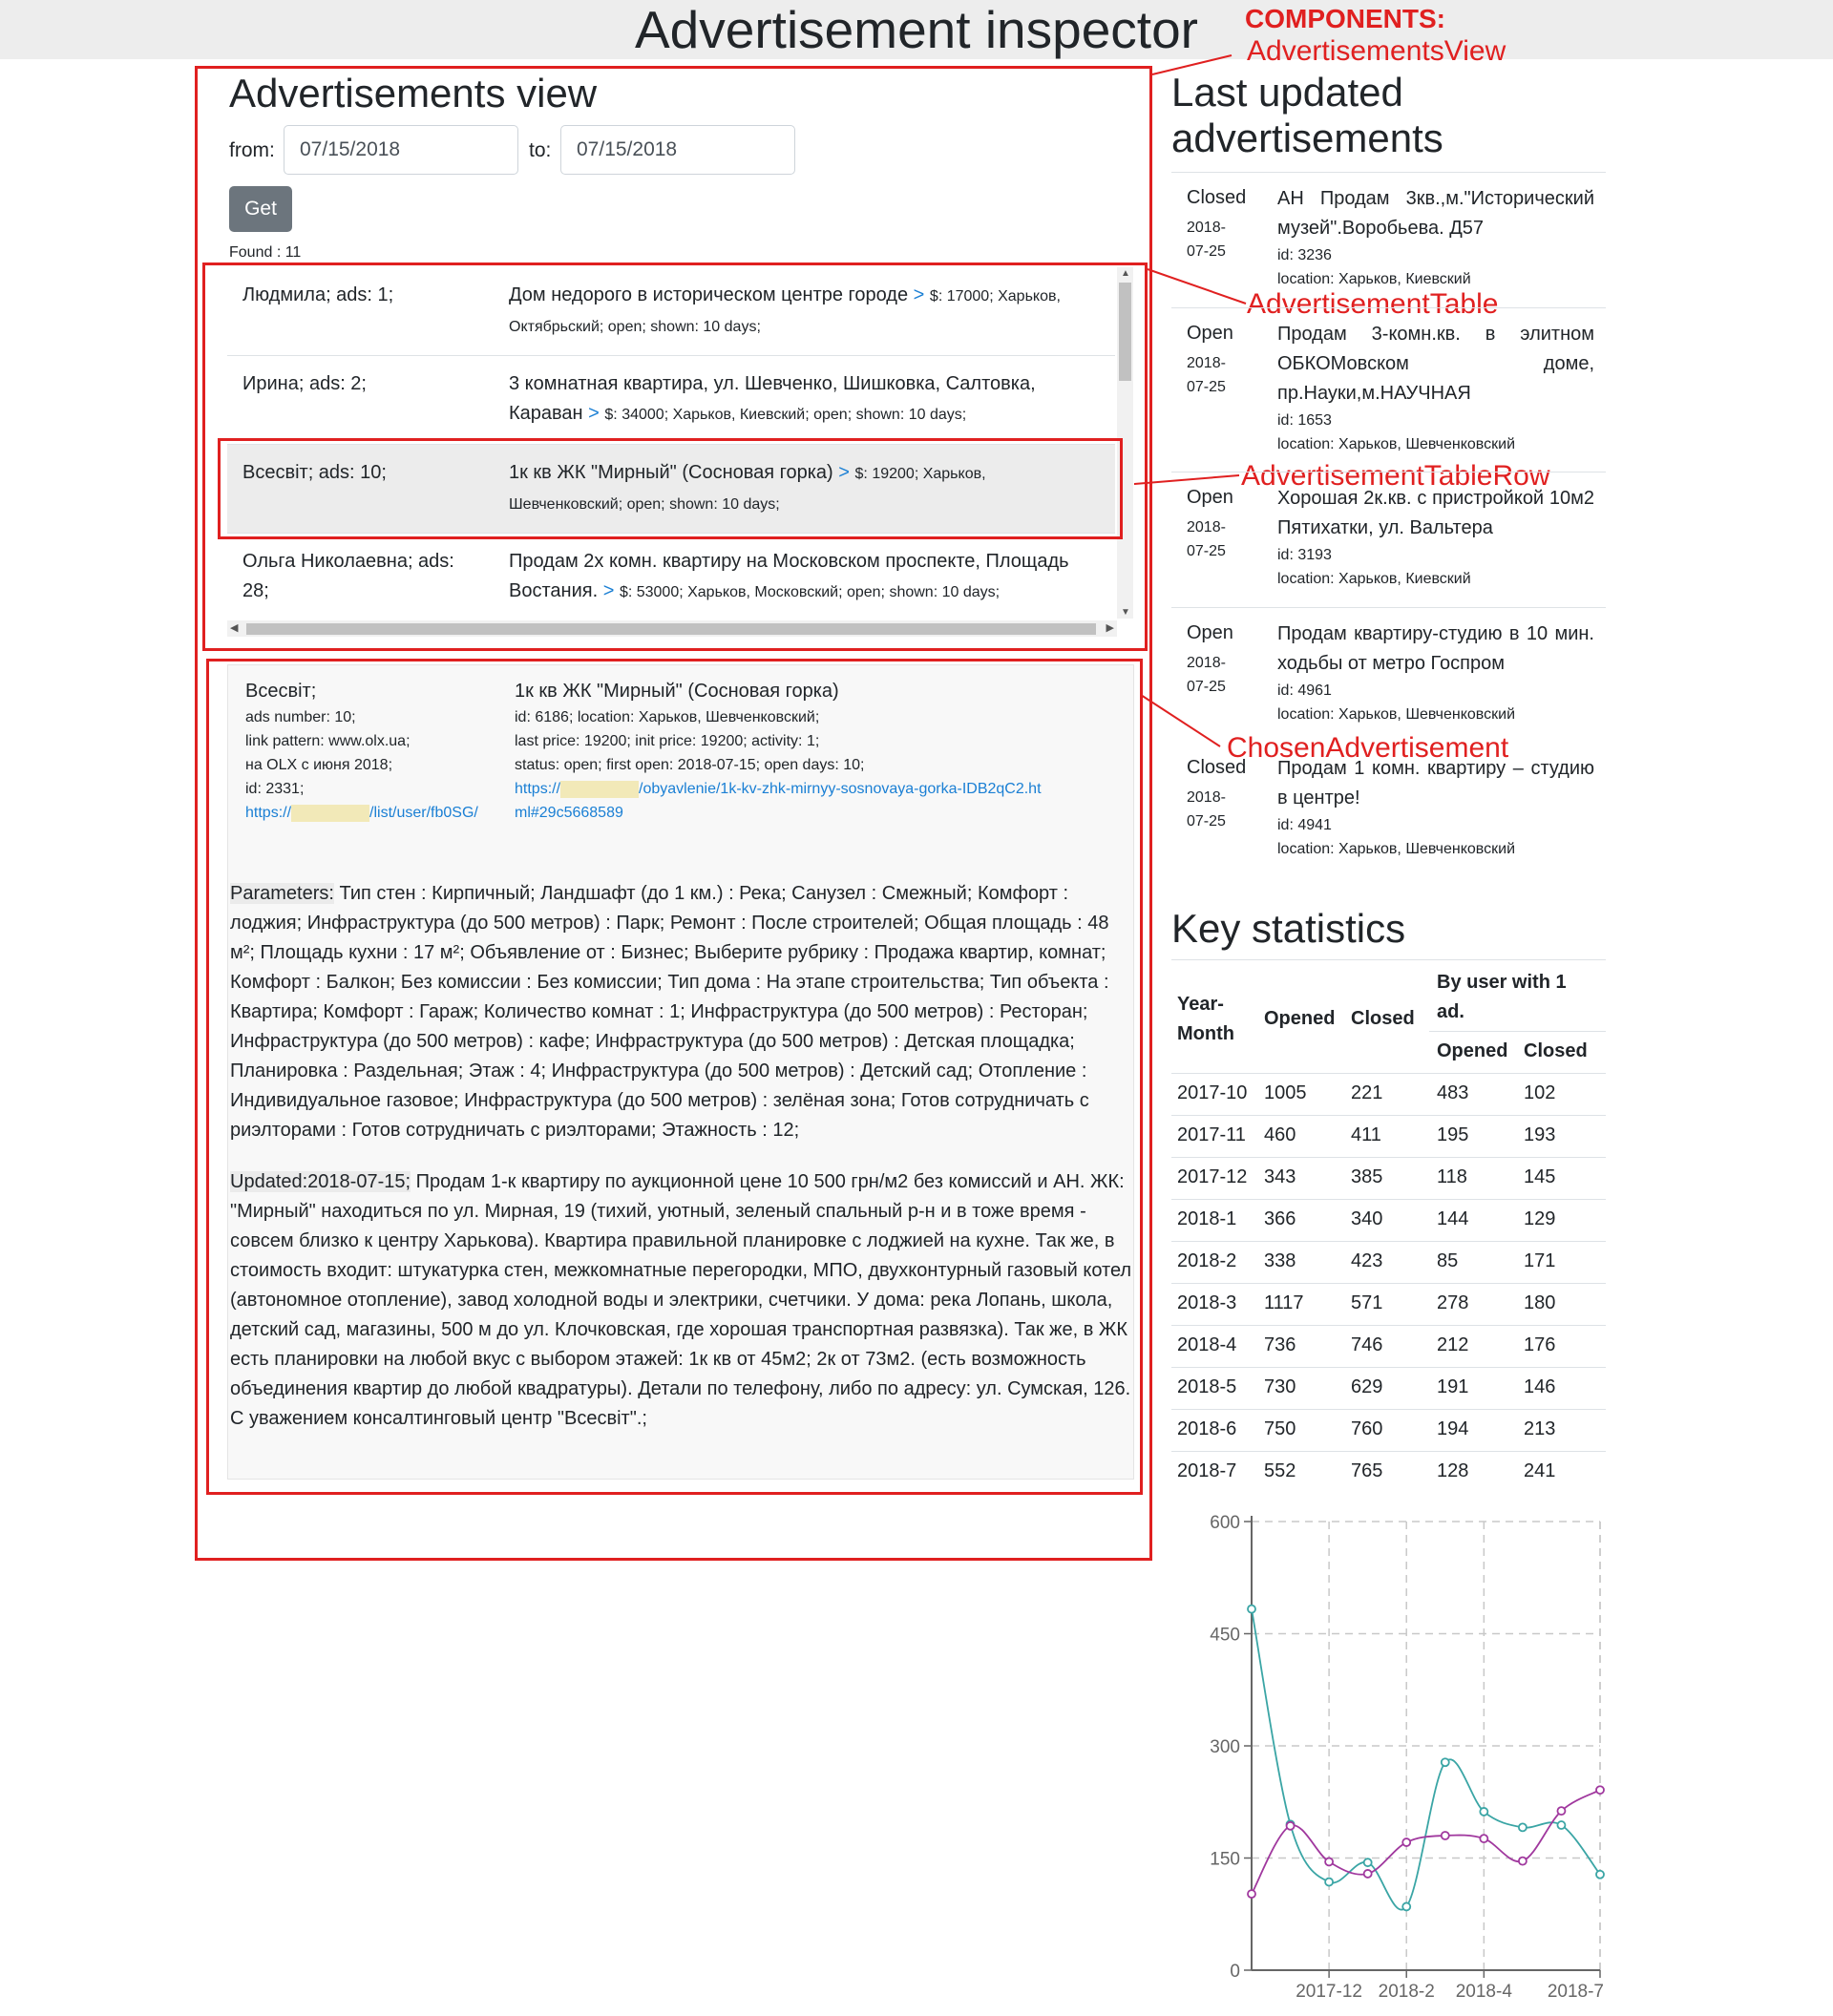  What do you see at coordinates (1453, 1471) in the screenshot?
I see `table-cell: 128` at bounding box center [1453, 1471].